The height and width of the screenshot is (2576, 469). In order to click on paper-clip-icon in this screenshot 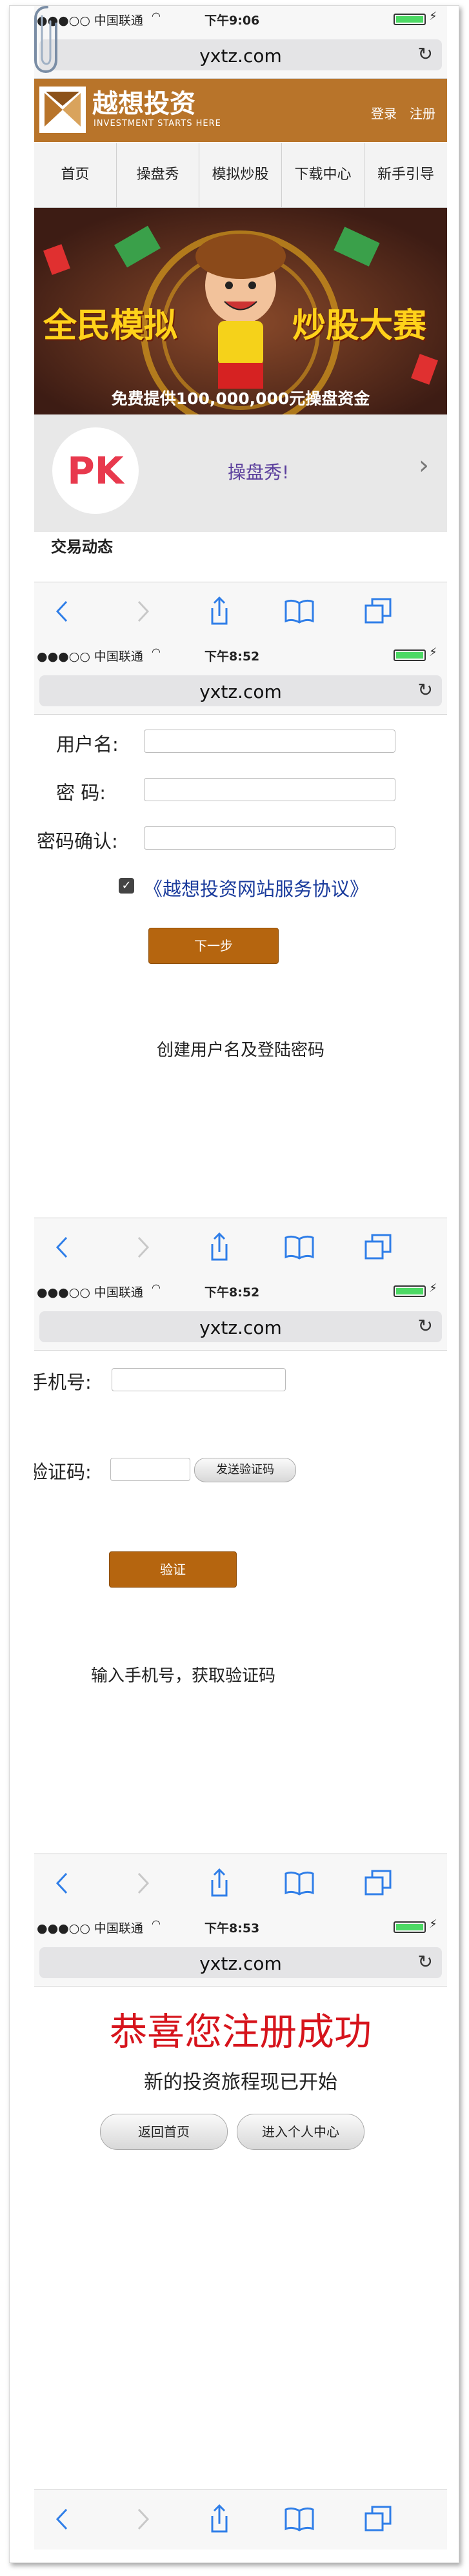, I will do `click(45, 40)`.